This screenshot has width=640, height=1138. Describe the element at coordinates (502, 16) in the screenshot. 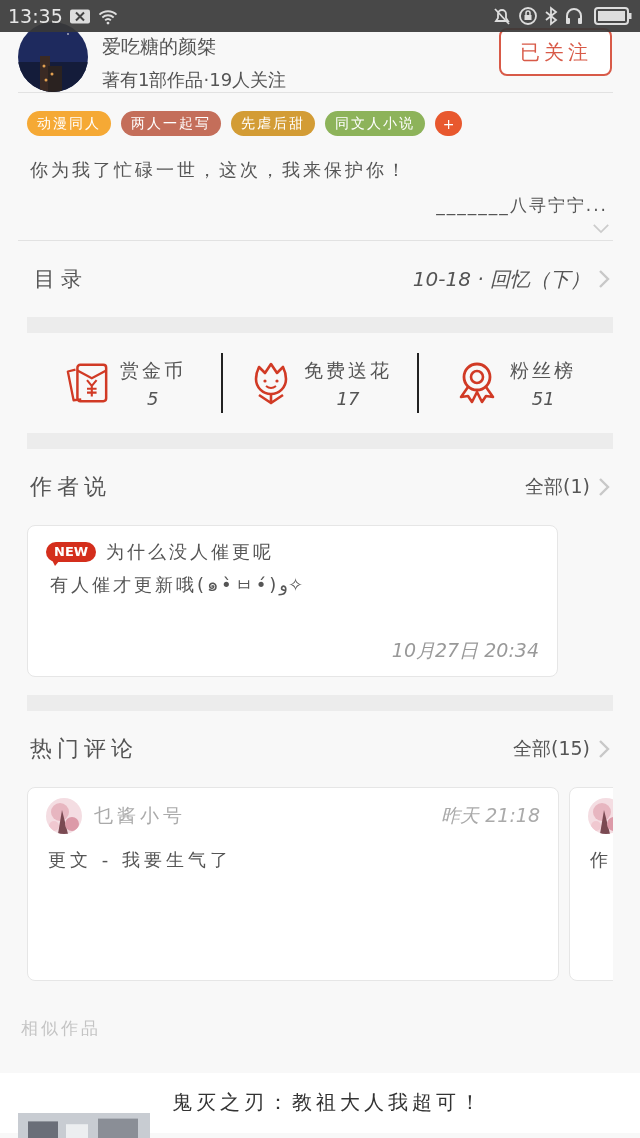

I see `mute-icon` at that location.